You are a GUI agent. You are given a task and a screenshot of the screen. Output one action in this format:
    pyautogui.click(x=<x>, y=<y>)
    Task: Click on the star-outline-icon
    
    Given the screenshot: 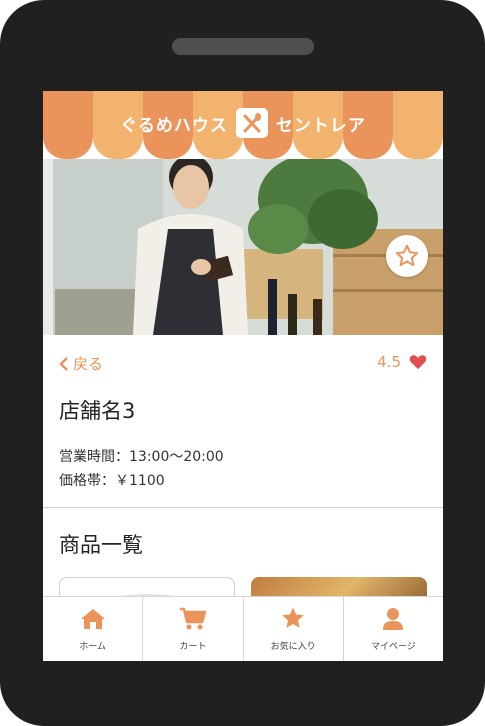 What is the action you would take?
    pyautogui.click(x=407, y=255)
    